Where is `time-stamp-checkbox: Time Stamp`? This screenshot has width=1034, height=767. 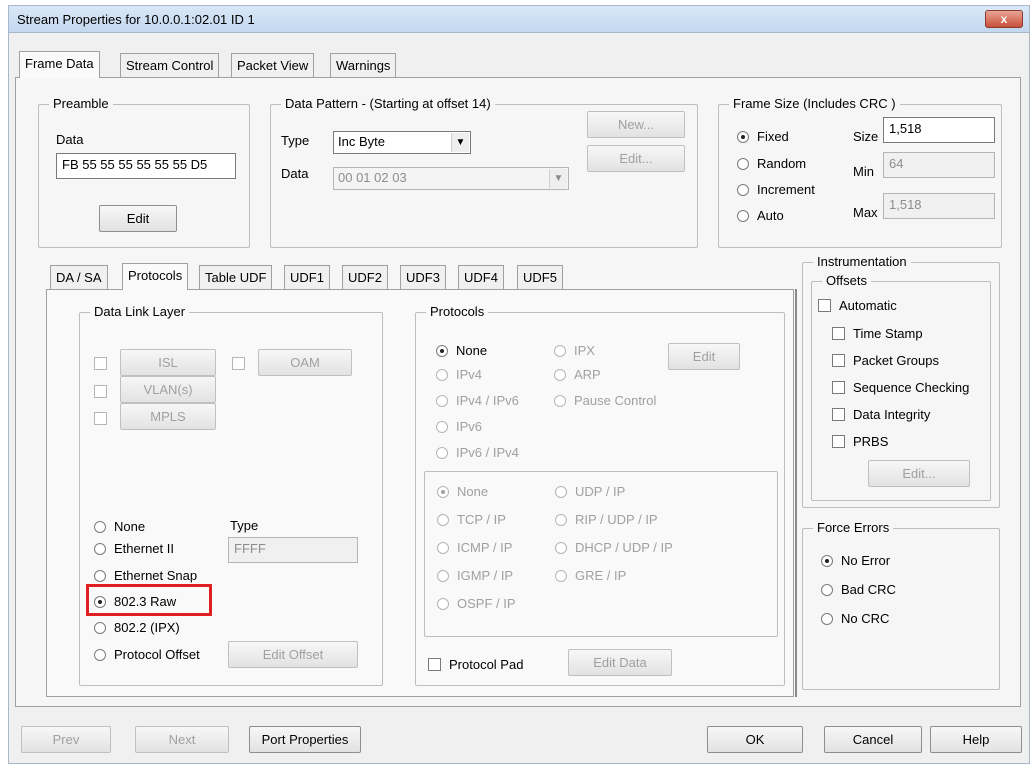
time-stamp-checkbox: Time Stamp is located at coordinates (877, 333).